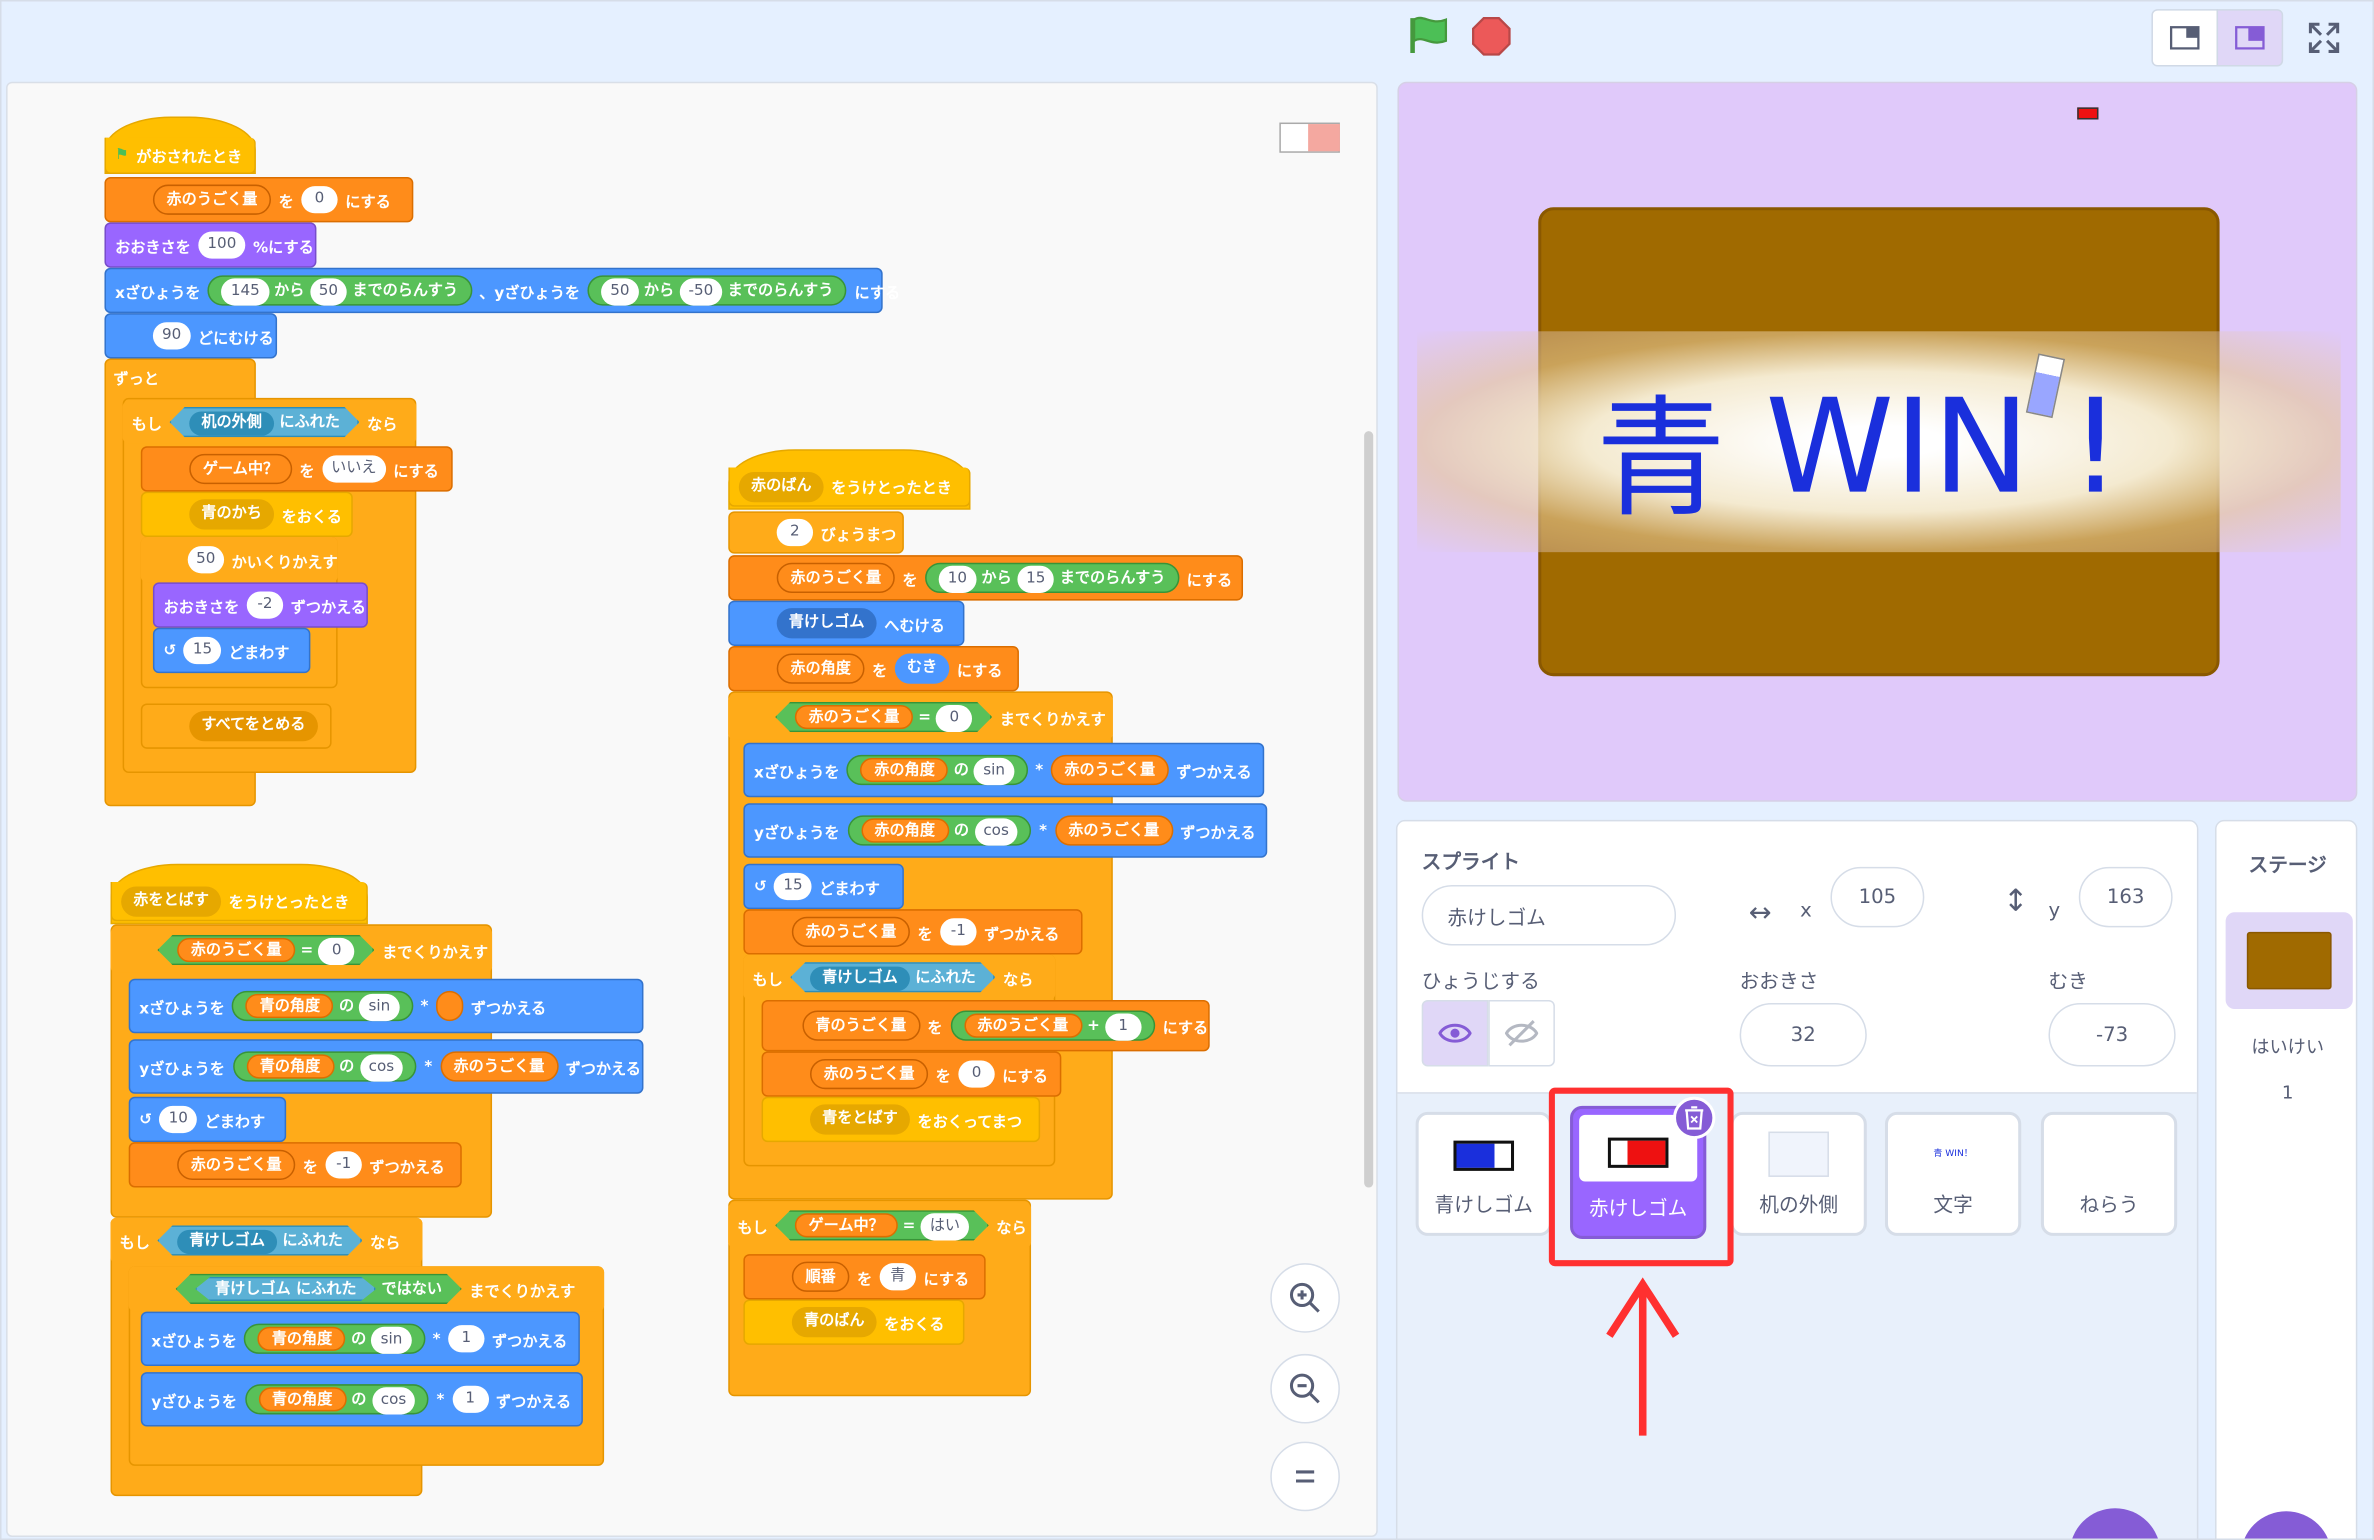 The width and height of the screenshot is (2374, 1540). Describe the element at coordinates (328, 292) in the screenshot. I see `x2-input: 50` at that location.